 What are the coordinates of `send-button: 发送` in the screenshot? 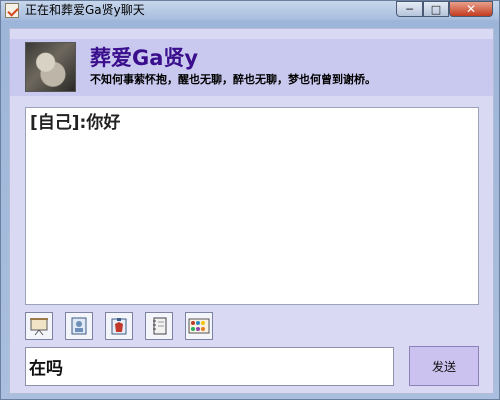 It's located at (444, 366).